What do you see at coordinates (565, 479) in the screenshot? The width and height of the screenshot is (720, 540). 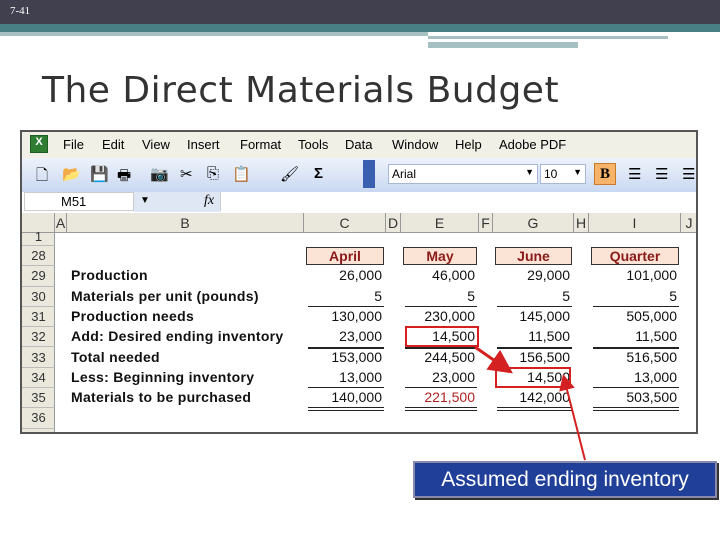 I see `callout-box: Assumed ending inventory` at bounding box center [565, 479].